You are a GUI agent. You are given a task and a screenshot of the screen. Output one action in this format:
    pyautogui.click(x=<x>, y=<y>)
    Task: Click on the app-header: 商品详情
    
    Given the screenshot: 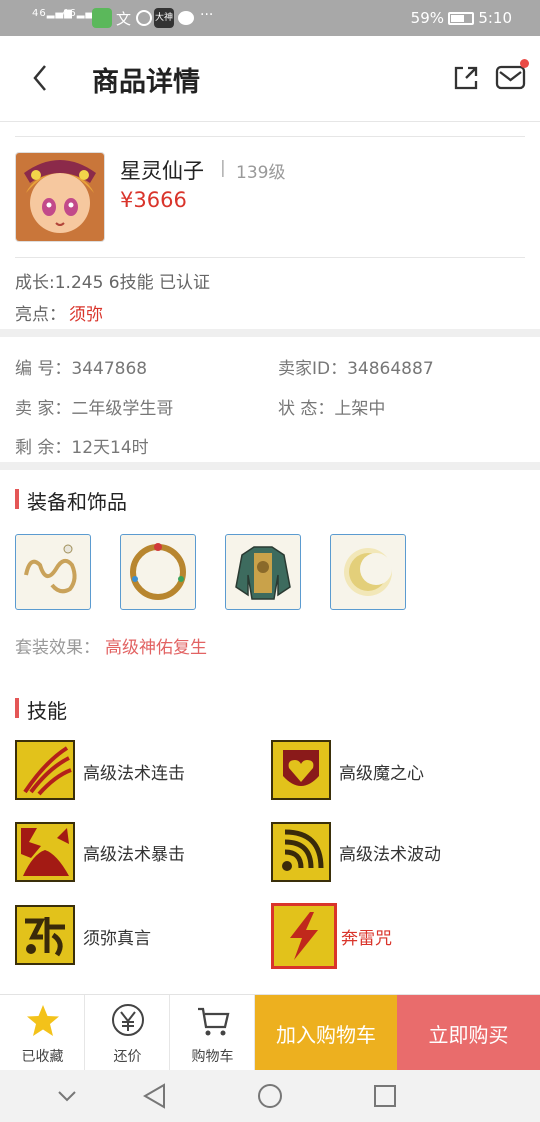 What is the action you would take?
    pyautogui.click(x=270, y=79)
    